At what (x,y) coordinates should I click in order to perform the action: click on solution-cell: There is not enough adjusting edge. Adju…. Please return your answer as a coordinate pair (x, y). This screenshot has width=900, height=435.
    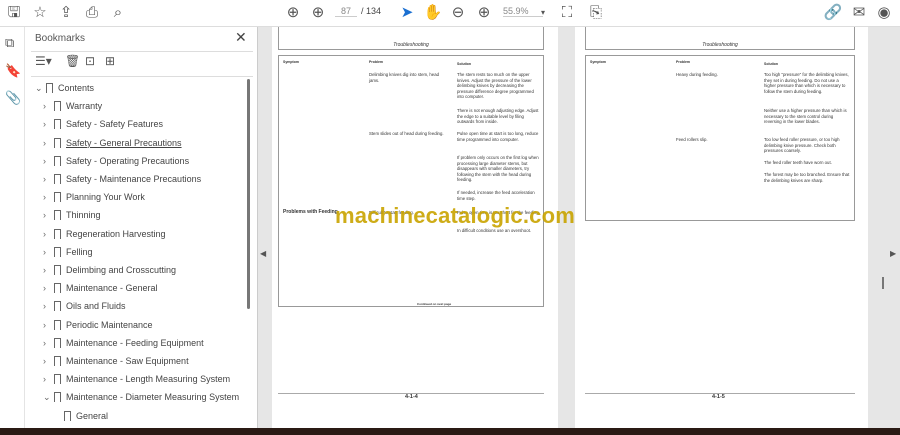
    Looking at the image, I should click on (498, 116).